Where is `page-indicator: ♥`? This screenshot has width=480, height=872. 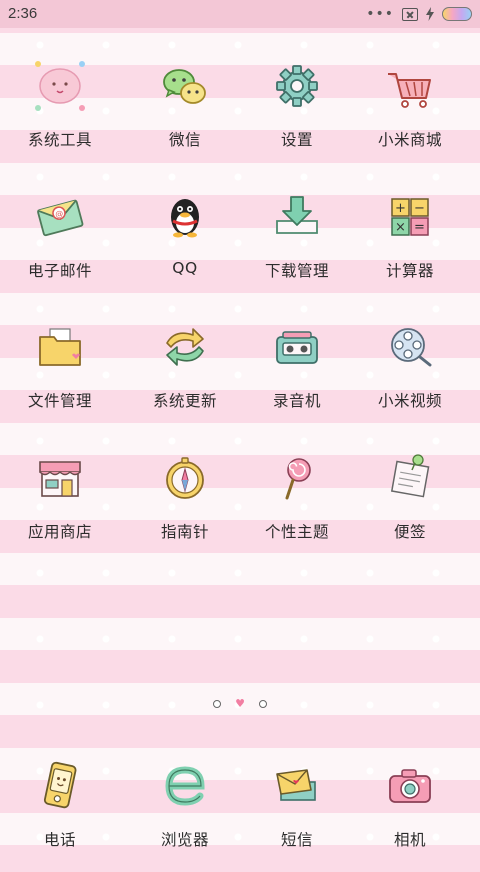 page-indicator: ♥ is located at coordinates (240, 703).